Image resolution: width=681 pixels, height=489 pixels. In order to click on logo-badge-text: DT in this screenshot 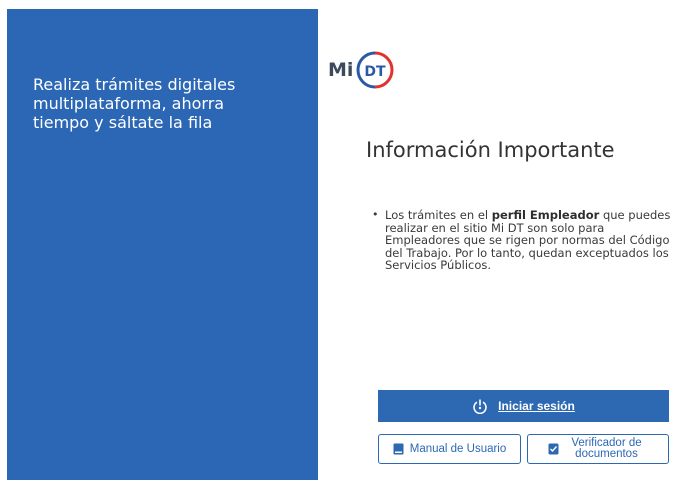, I will do `click(376, 72)`.